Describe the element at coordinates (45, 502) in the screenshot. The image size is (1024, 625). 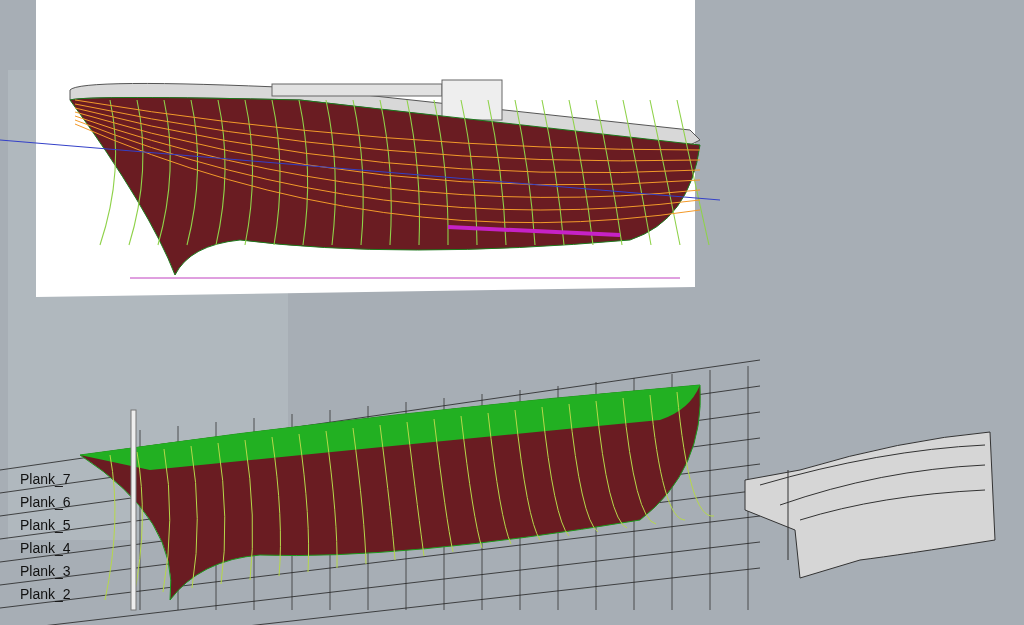
I see `plank-label: Plank_6` at that location.